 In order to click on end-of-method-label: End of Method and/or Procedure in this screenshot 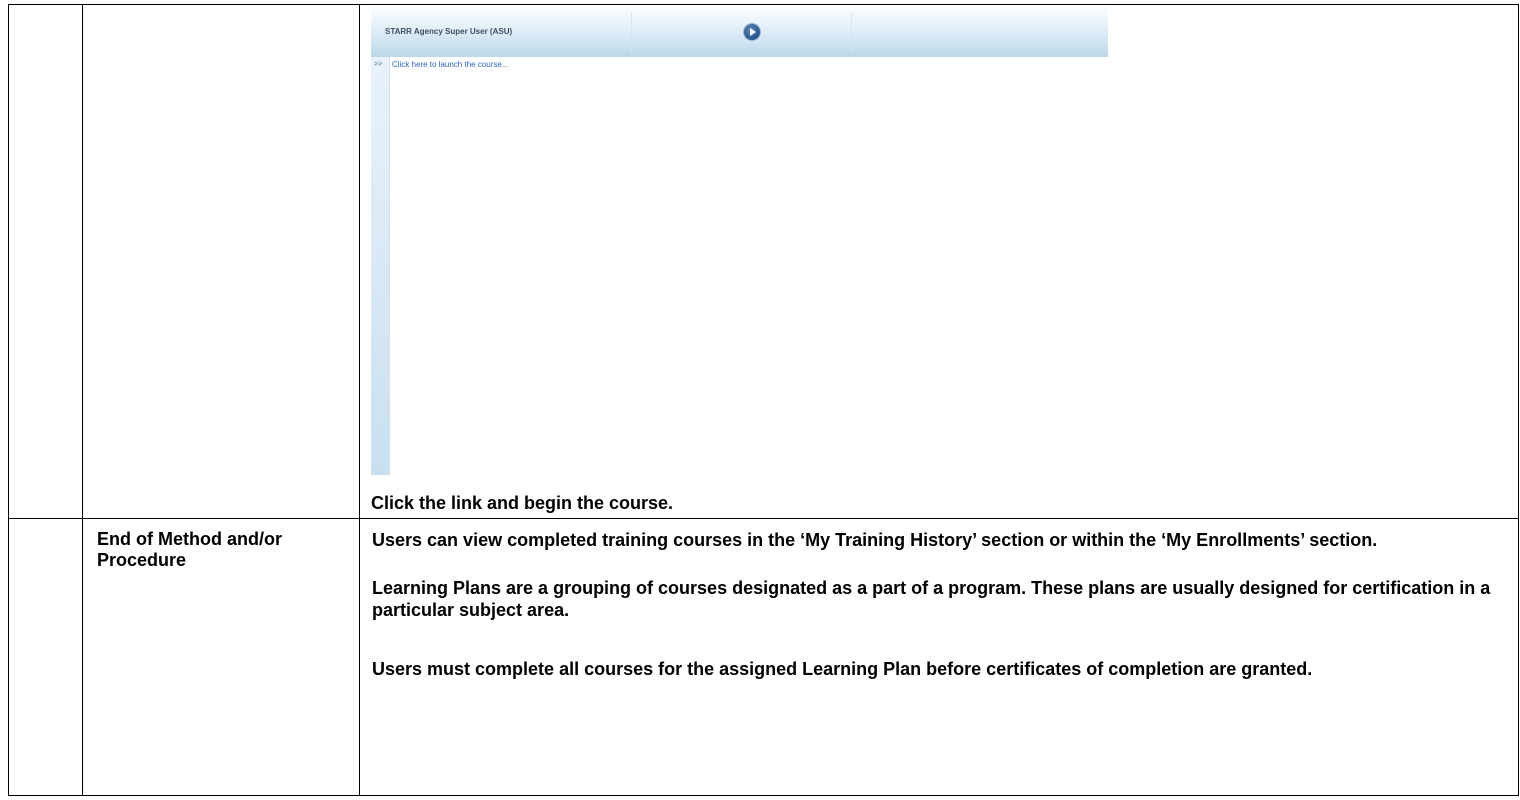, I will do `click(189, 549)`.